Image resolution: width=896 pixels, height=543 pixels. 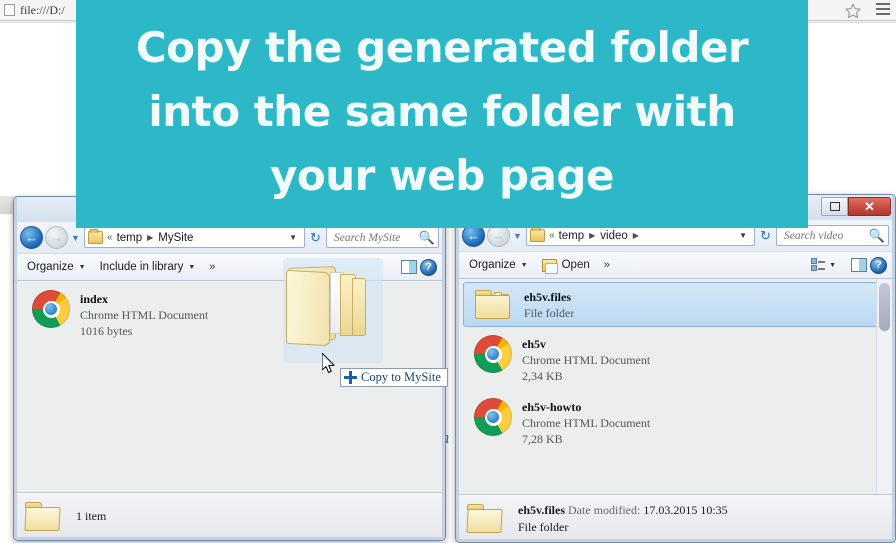 What do you see at coordinates (853, 10) in the screenshot?
I see `bookmark-star-icon` at bounding box center [853, 10].